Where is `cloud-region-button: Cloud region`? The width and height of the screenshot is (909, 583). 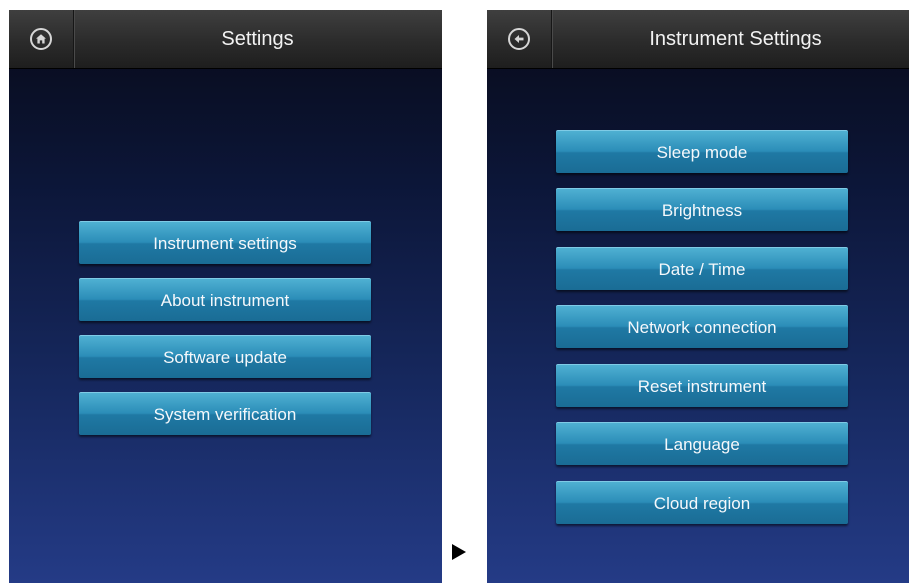 cloud-region-button: Cloud region is located at coordinates (702, 502).